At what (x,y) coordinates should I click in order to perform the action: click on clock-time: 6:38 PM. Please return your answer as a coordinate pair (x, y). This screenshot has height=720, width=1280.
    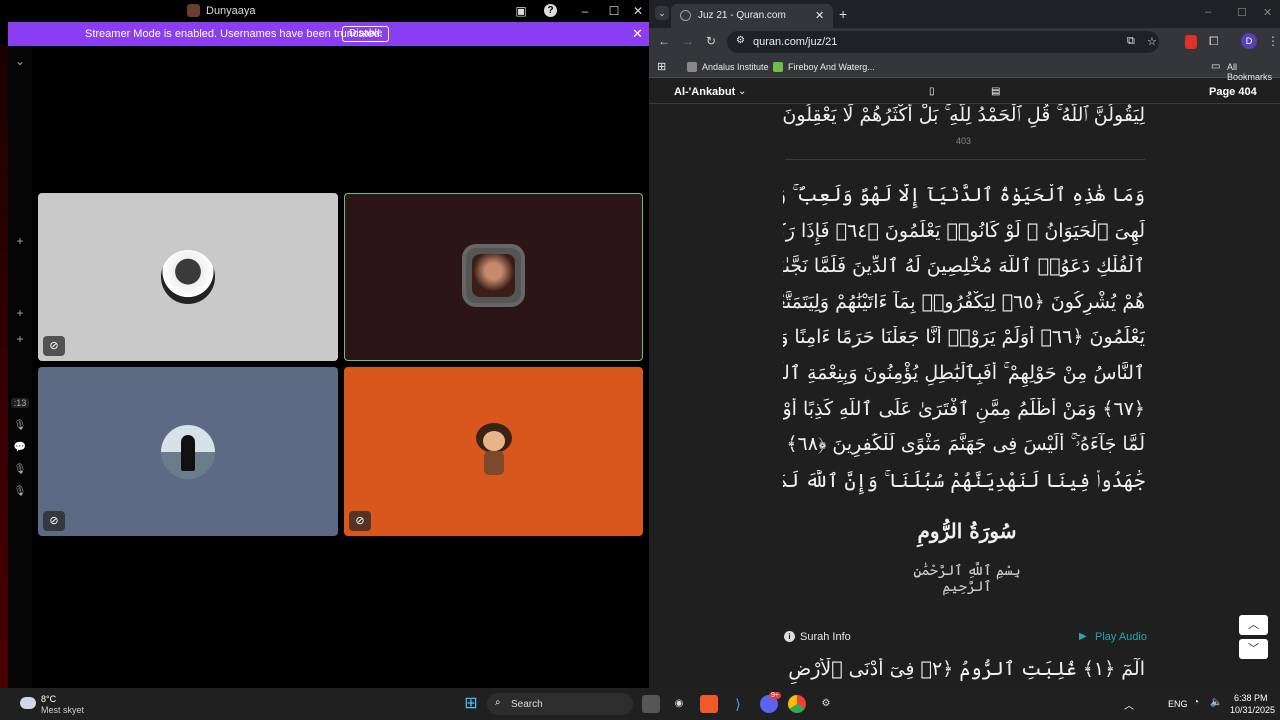
    Looking at the image, I should click on (1251, 698).